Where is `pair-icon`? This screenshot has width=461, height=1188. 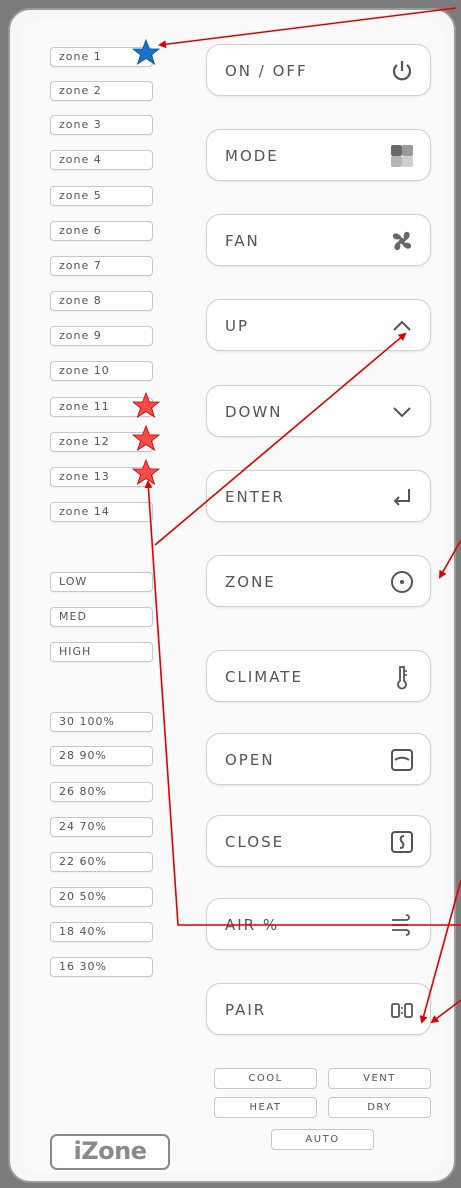
pair-icon is located at coordinates (402, 1010).